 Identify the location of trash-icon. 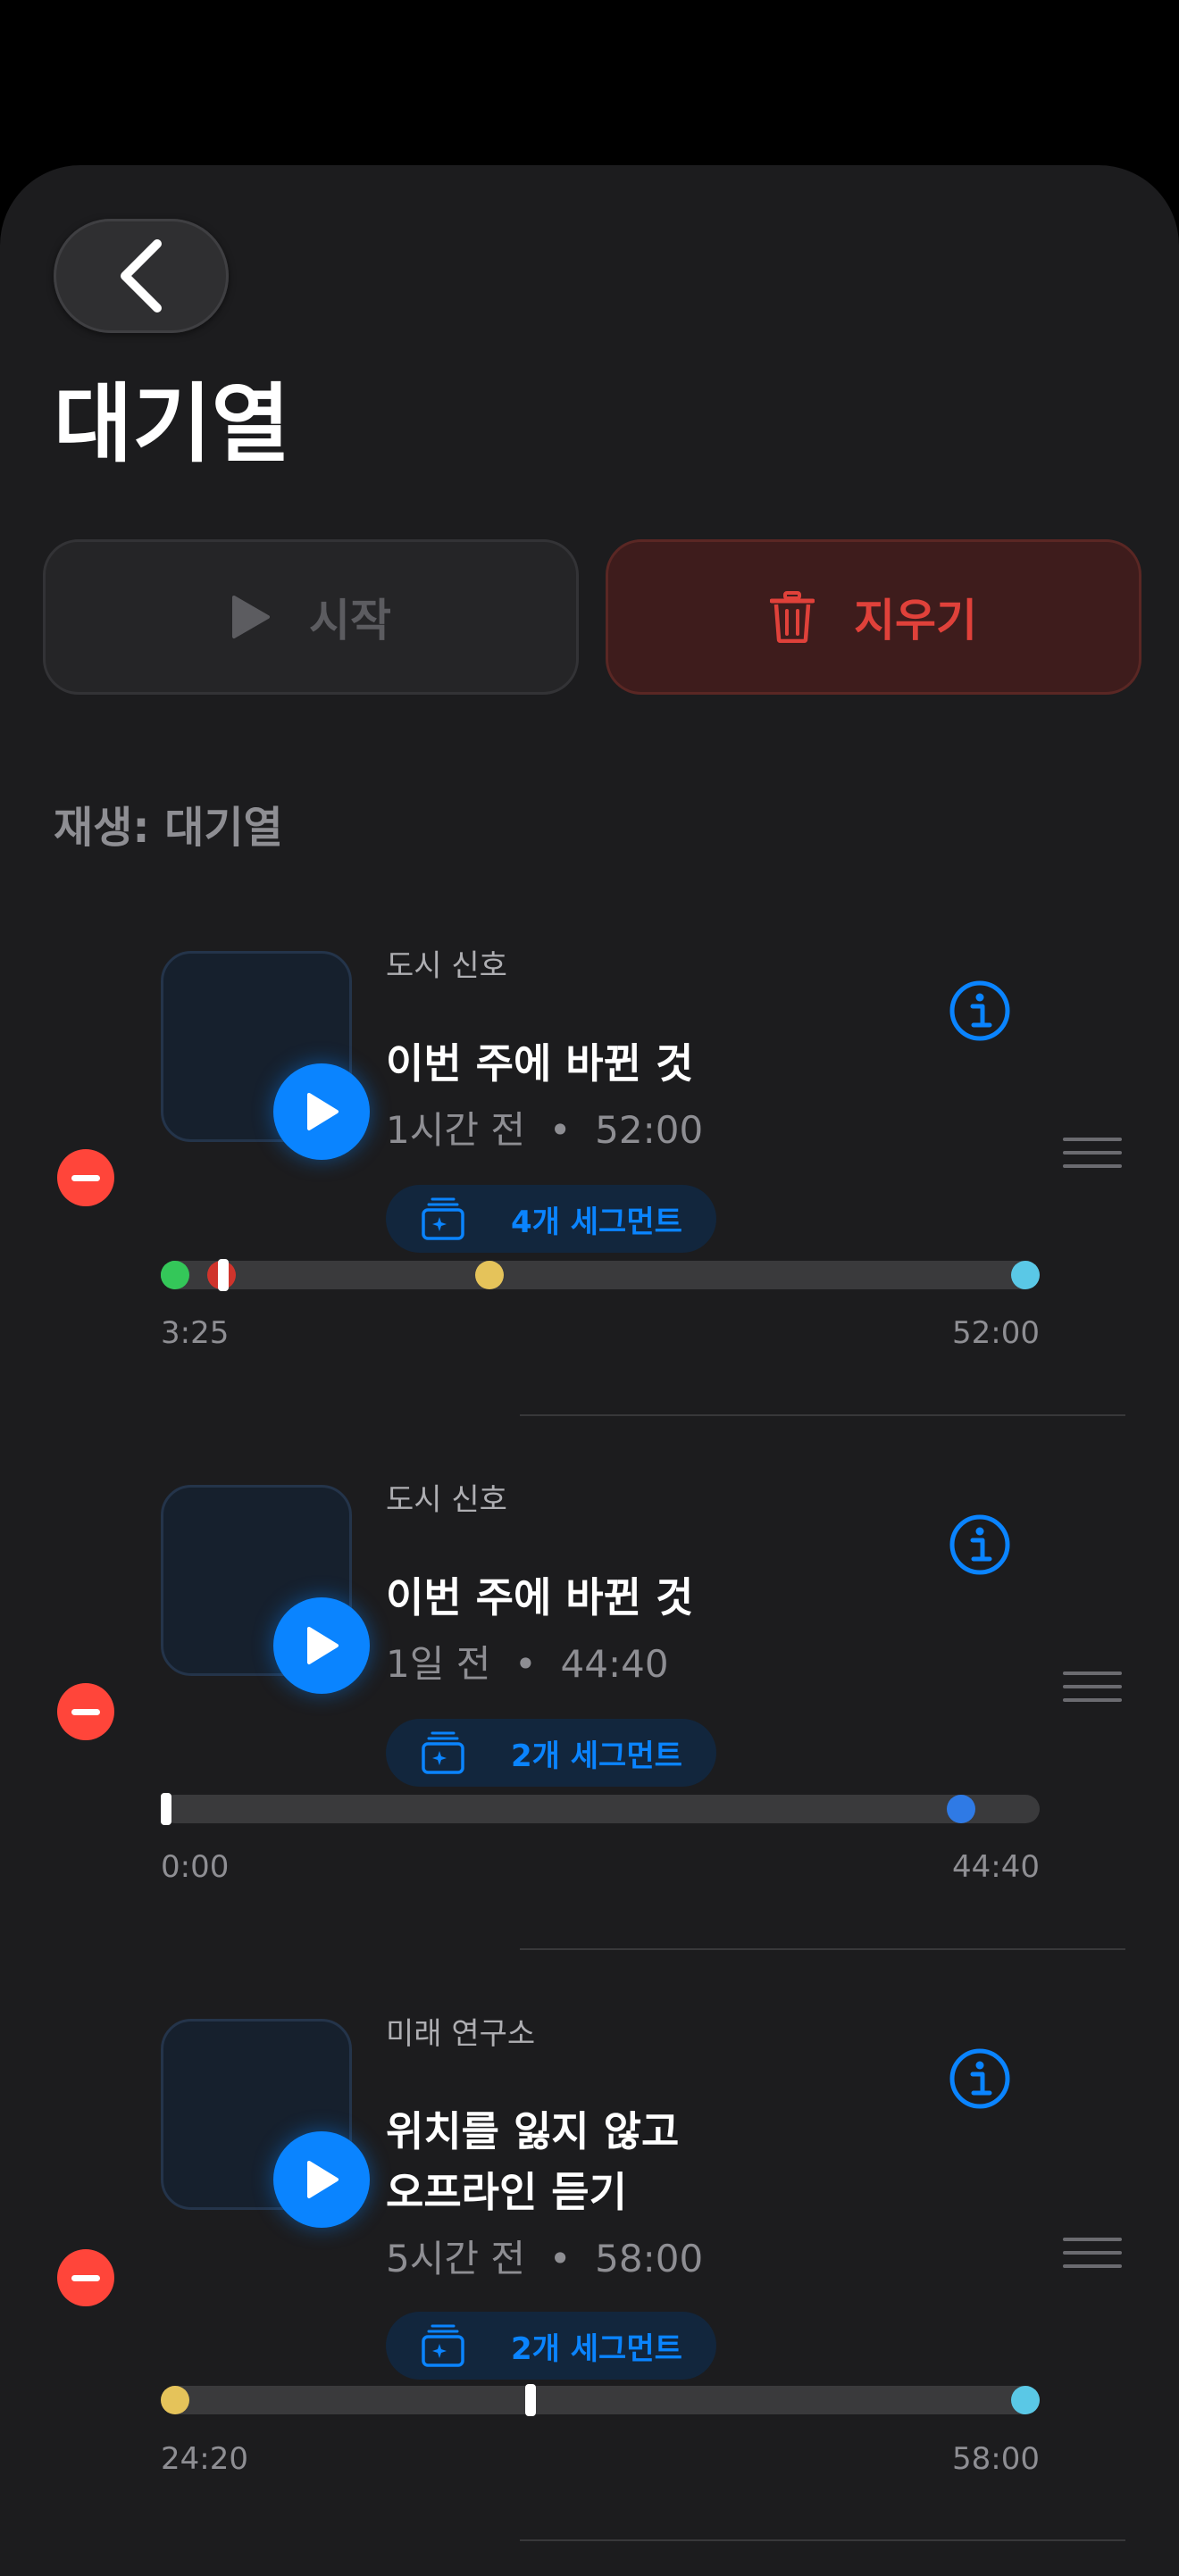
(792, 617).